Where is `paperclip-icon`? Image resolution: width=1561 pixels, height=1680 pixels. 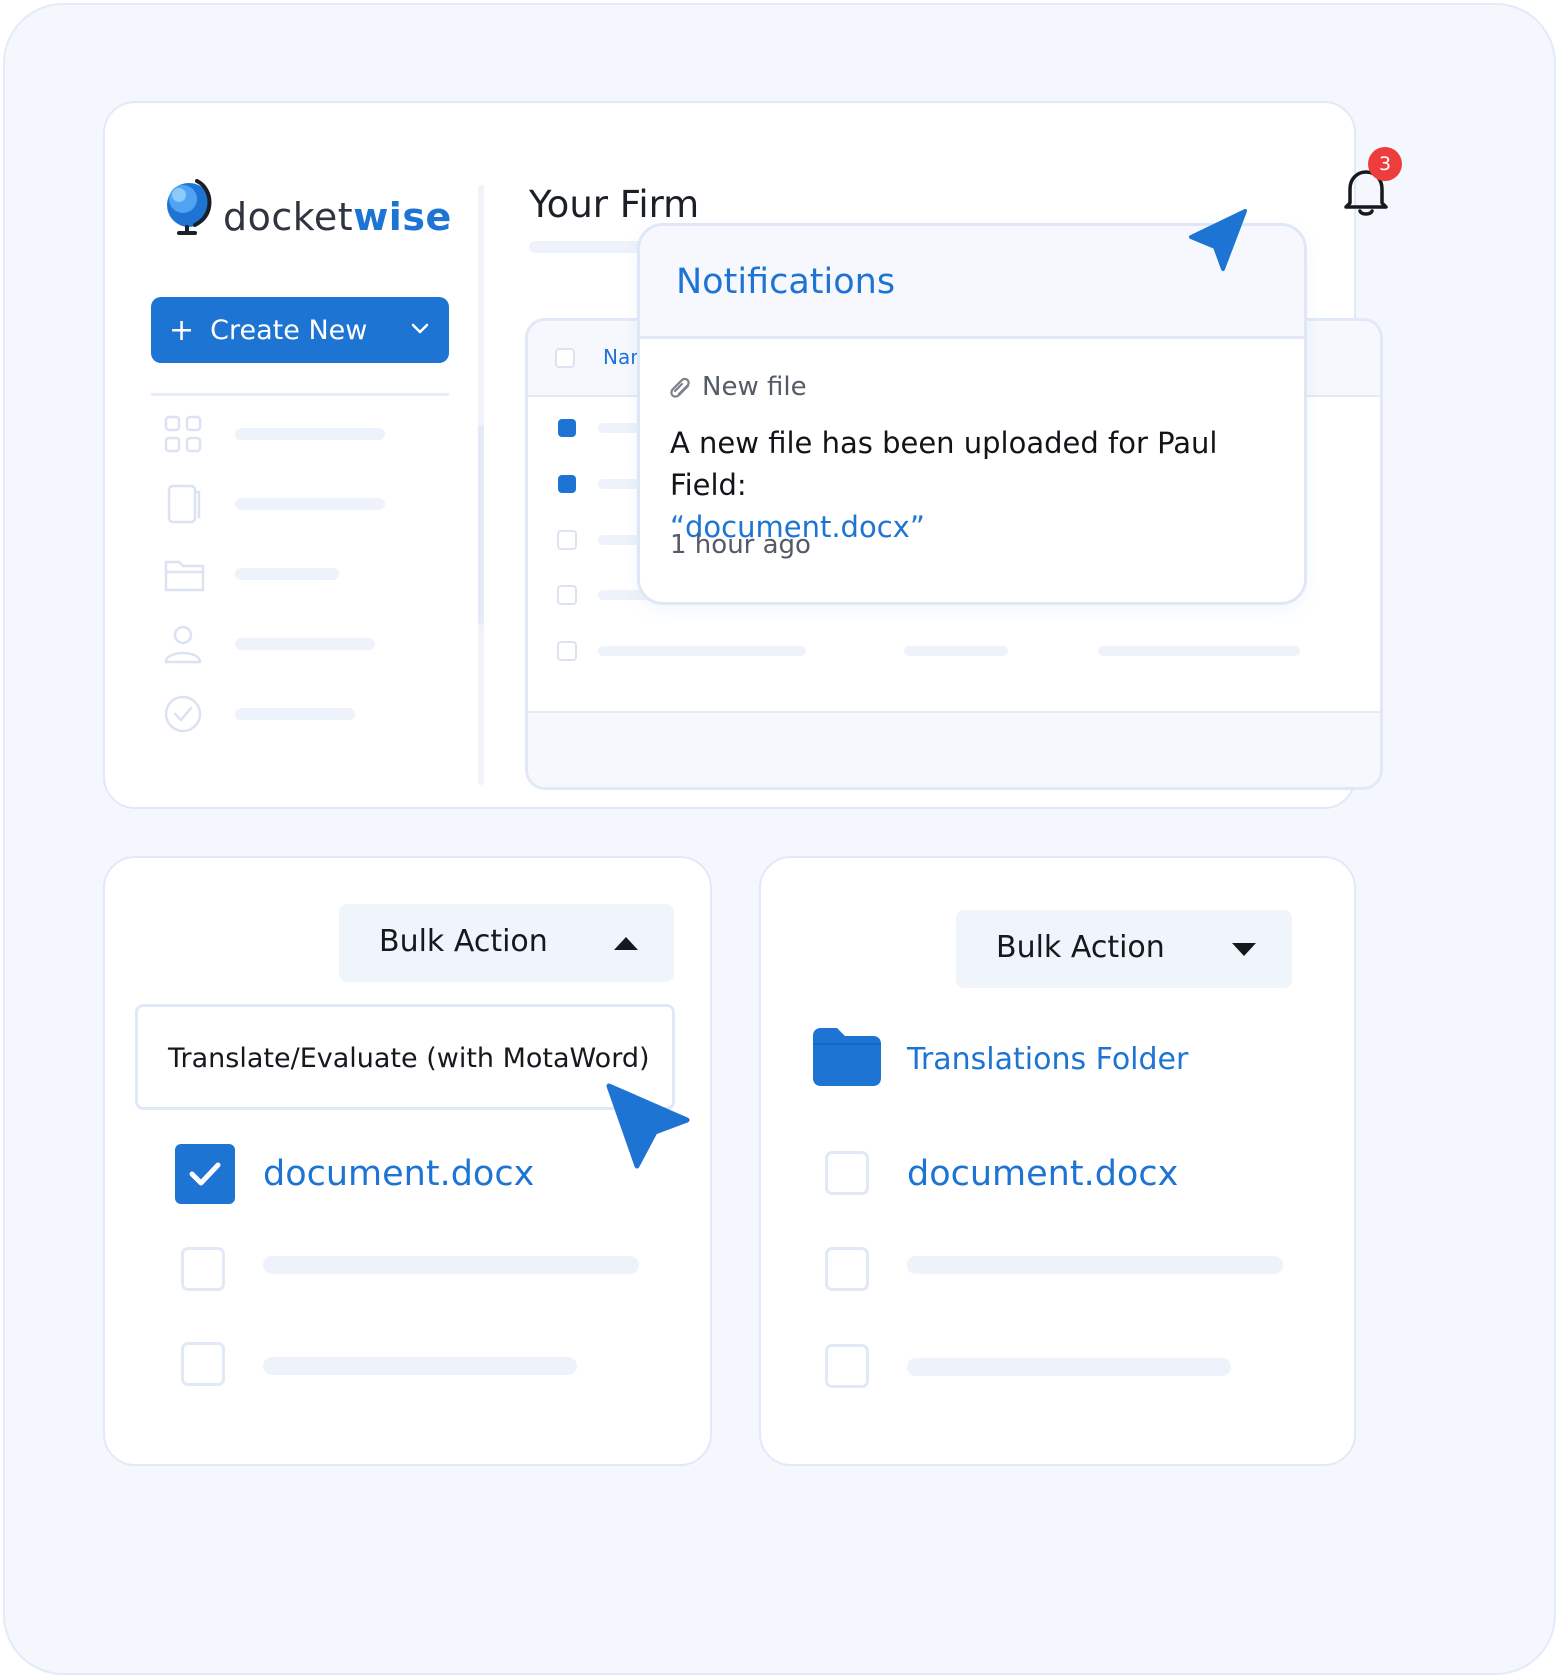 paperclip-icon is located at coordinates (680, 387).